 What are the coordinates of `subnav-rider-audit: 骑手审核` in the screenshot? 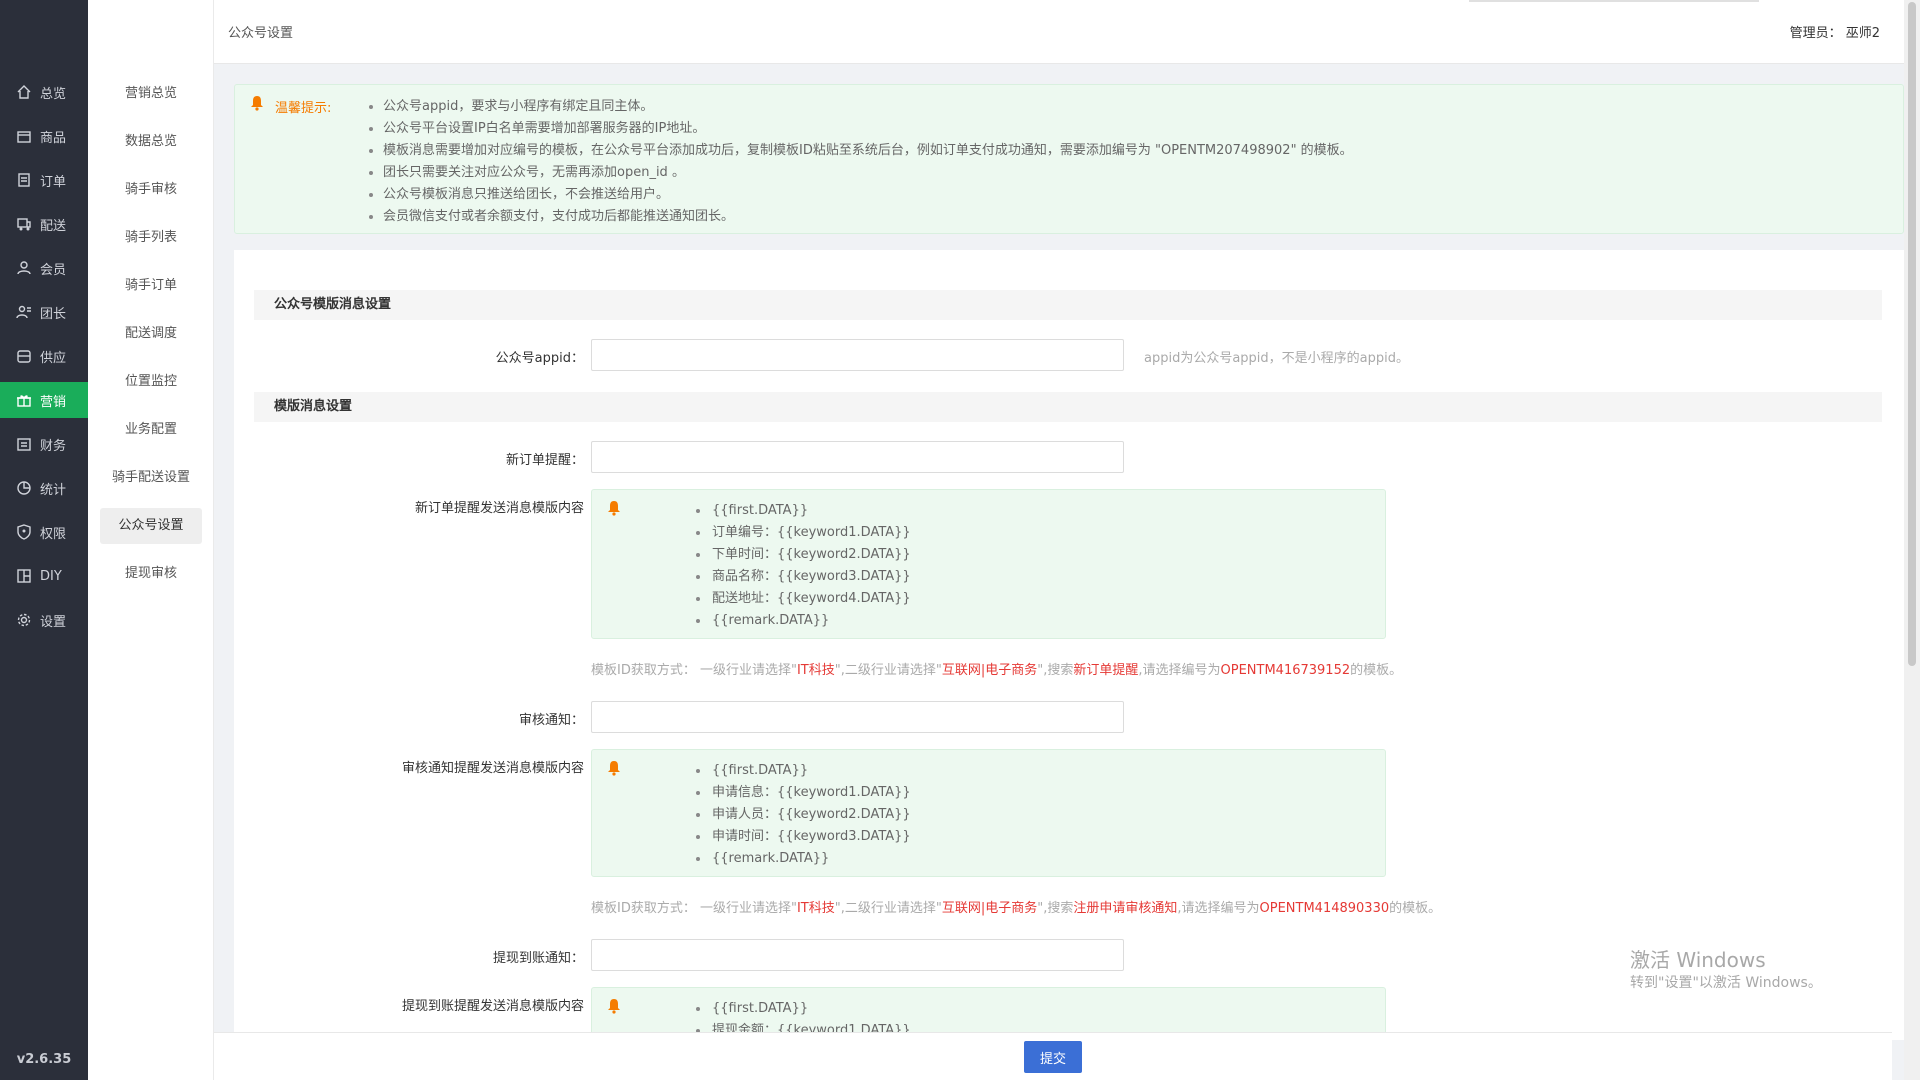 It's located at (151, 190).